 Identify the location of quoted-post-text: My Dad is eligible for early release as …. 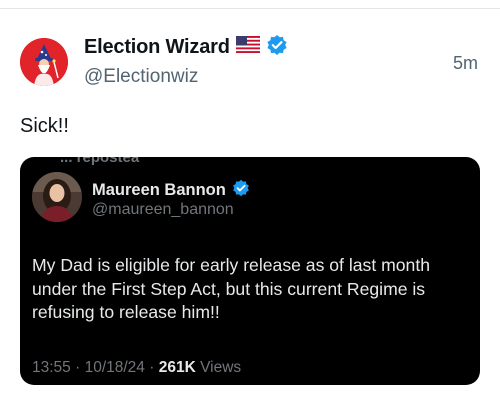
(231, 288).